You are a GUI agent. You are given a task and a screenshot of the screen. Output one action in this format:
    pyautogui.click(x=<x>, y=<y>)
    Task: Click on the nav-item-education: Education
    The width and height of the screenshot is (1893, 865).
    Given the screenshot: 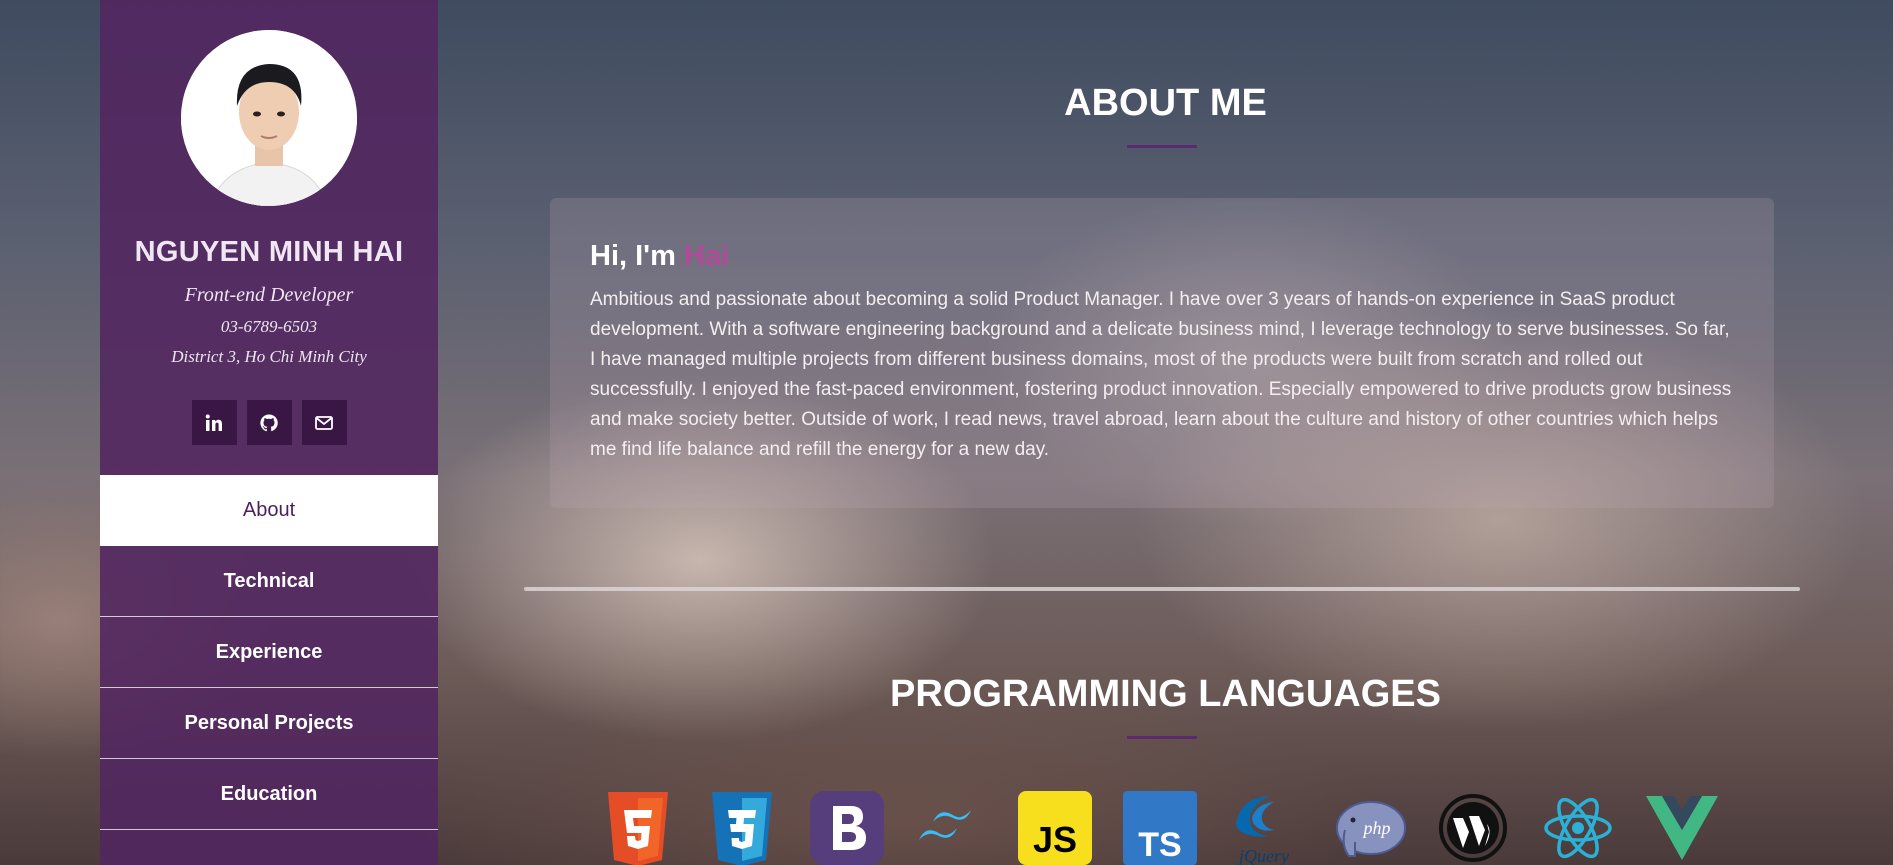 What is the action you would take?
    pyautogui.click(x=269, y=794)
    